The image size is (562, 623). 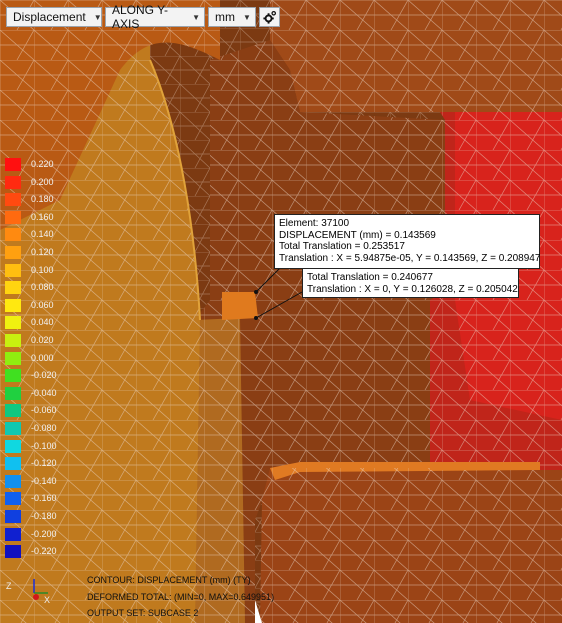 I want to click on legend-label: -0.220, so click(x=44, y=551).